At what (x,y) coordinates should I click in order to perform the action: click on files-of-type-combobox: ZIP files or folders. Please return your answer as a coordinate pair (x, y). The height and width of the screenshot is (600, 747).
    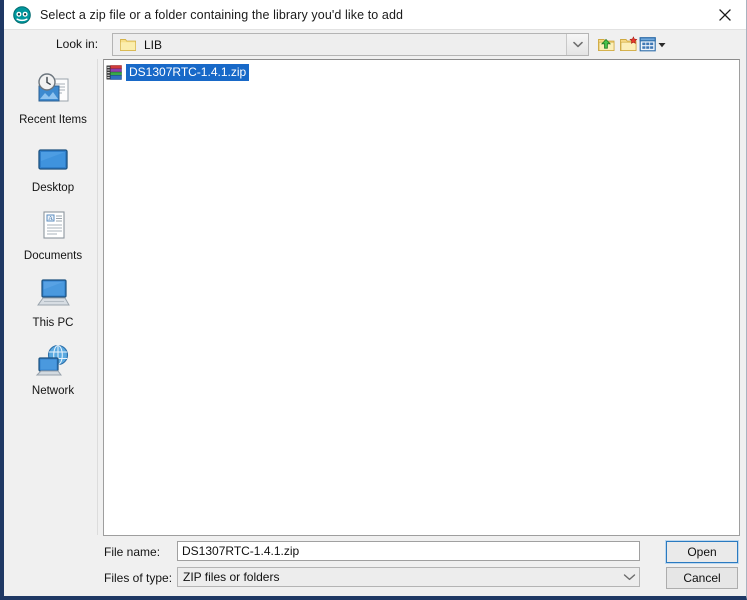
    Looking at the image, I should click on (408, 577).